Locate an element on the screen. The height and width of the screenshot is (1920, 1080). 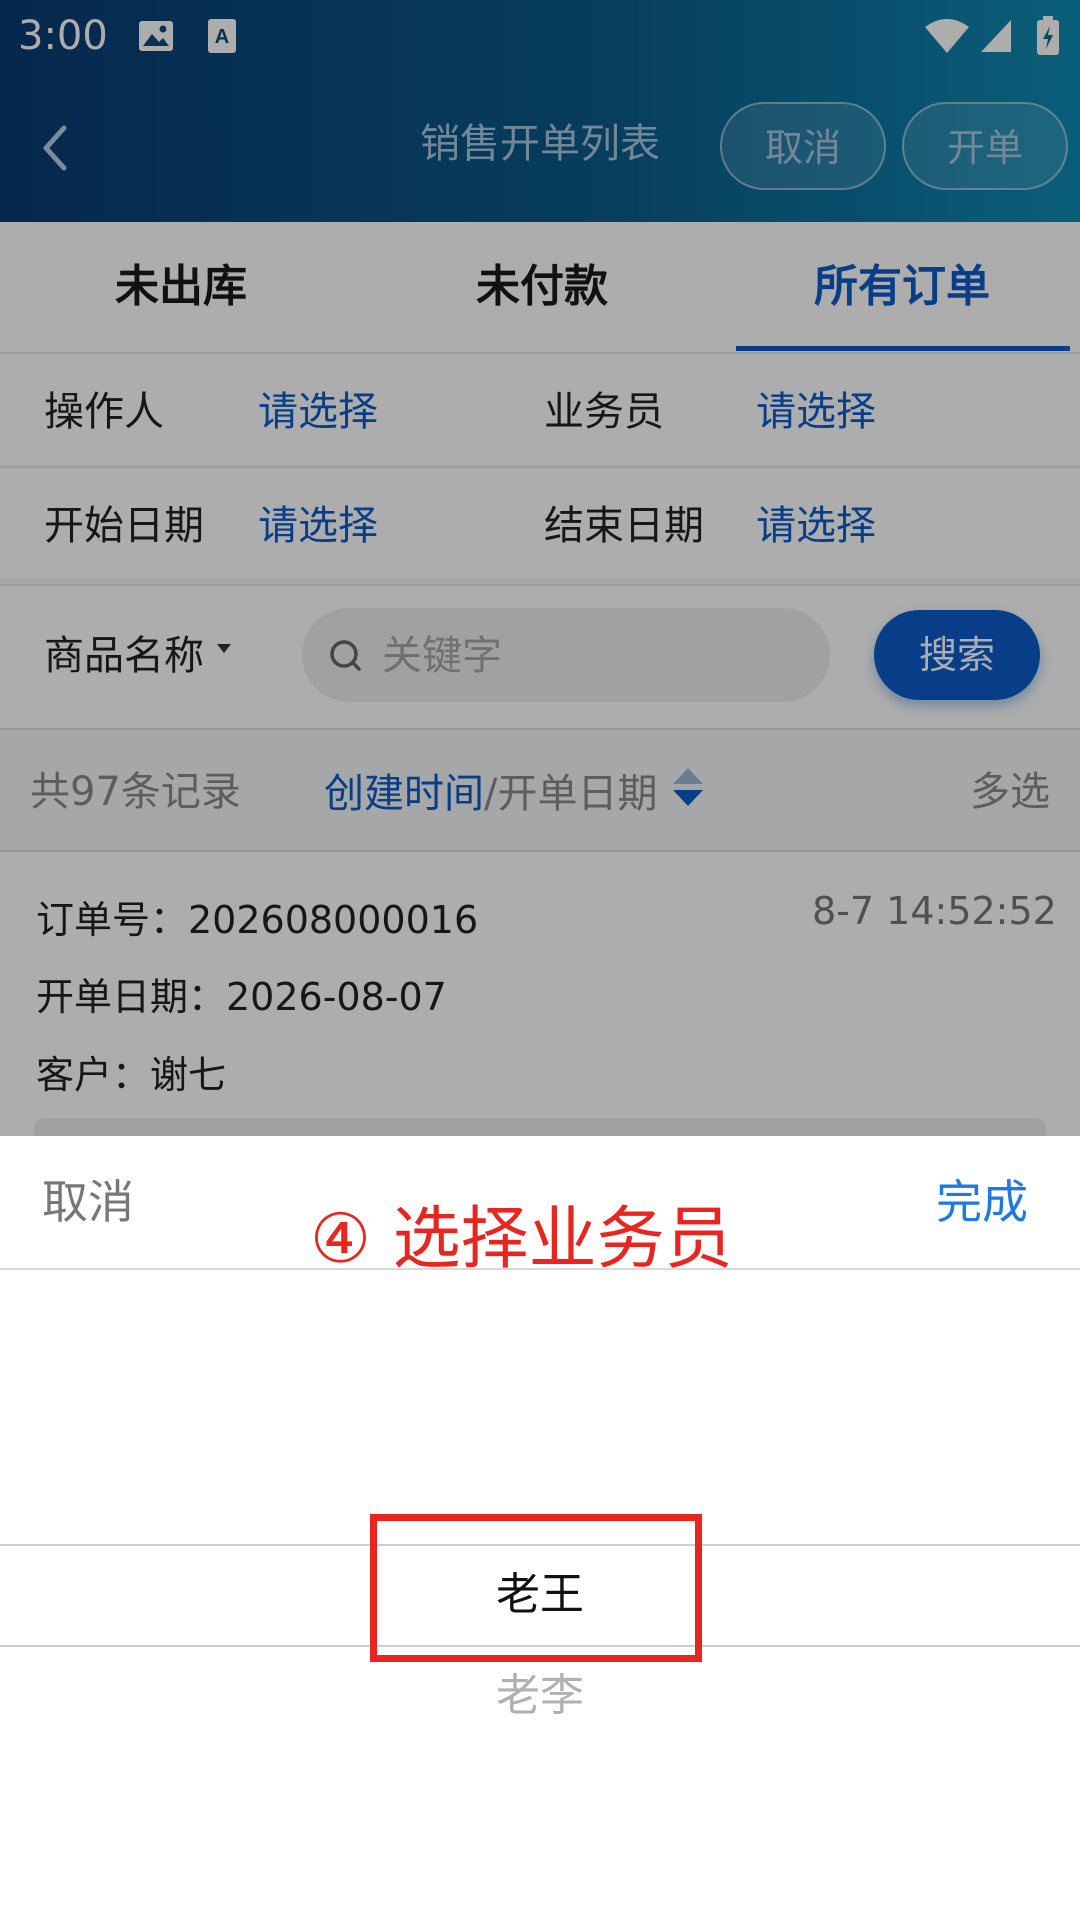
highlight-box is located at coordinates (536, 1588).